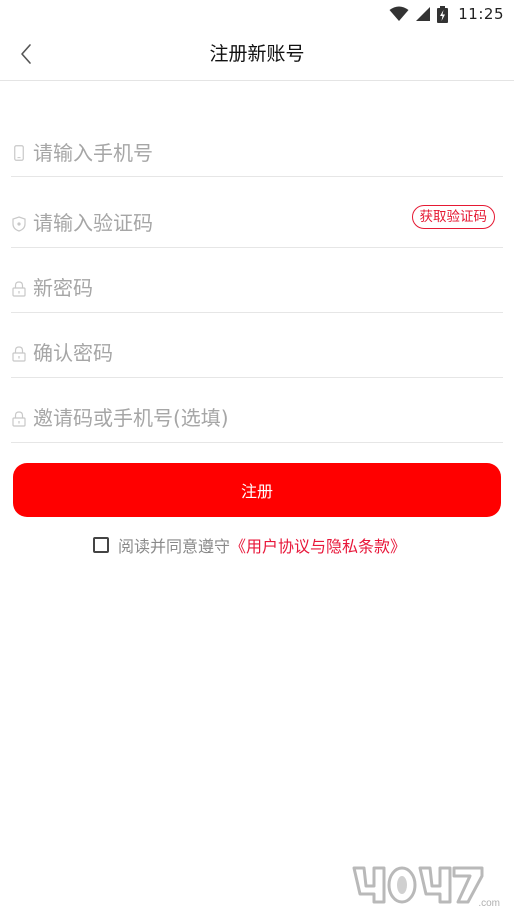 Image resolution: width=514 pixels, height=914 pixels. Describe the element at coordinates (489, 903) in the screenshot. I see `svg-text: .com` at that location.